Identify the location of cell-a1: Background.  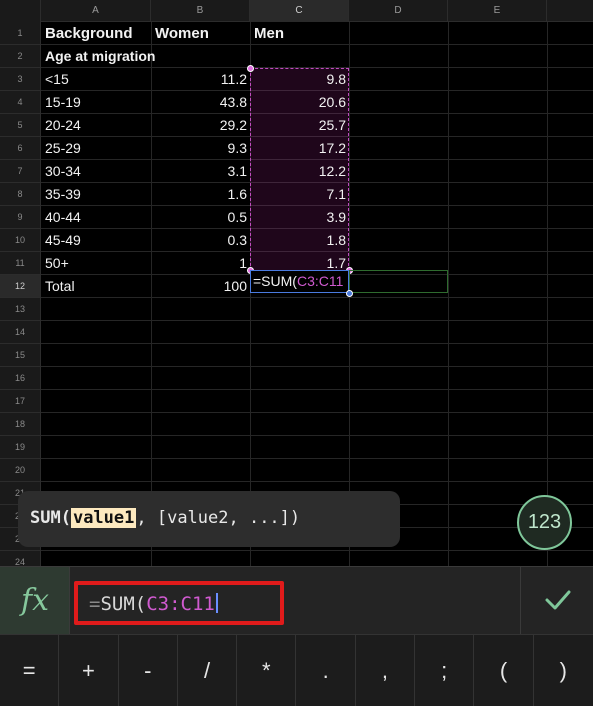
(96, 33).